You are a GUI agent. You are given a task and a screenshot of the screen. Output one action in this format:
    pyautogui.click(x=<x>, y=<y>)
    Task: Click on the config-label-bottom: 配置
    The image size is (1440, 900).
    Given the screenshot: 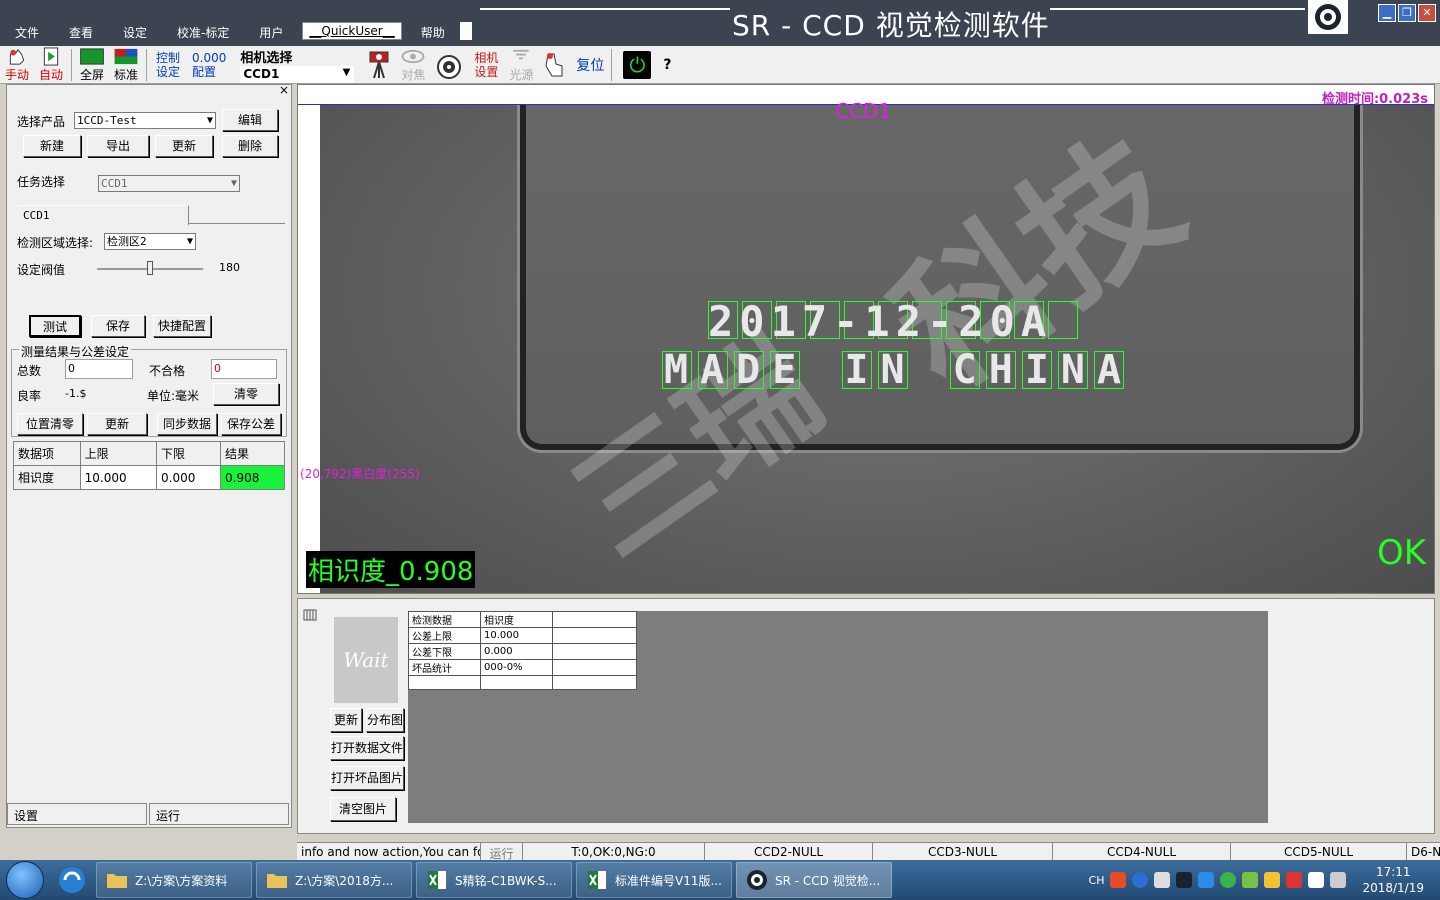 What is the action you would take?
    pyautogui.click(x=204, y=71)
    